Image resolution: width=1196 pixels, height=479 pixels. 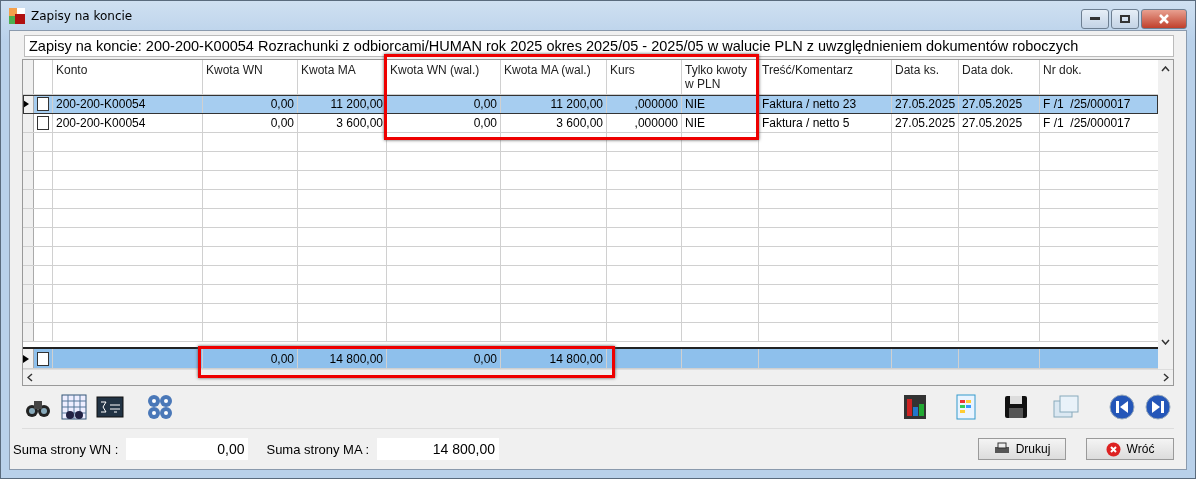 What do you see at coordinates (250, 77) in the screenshot?
I see `column-header: Kwota WN` at bounding box center [250, 77].